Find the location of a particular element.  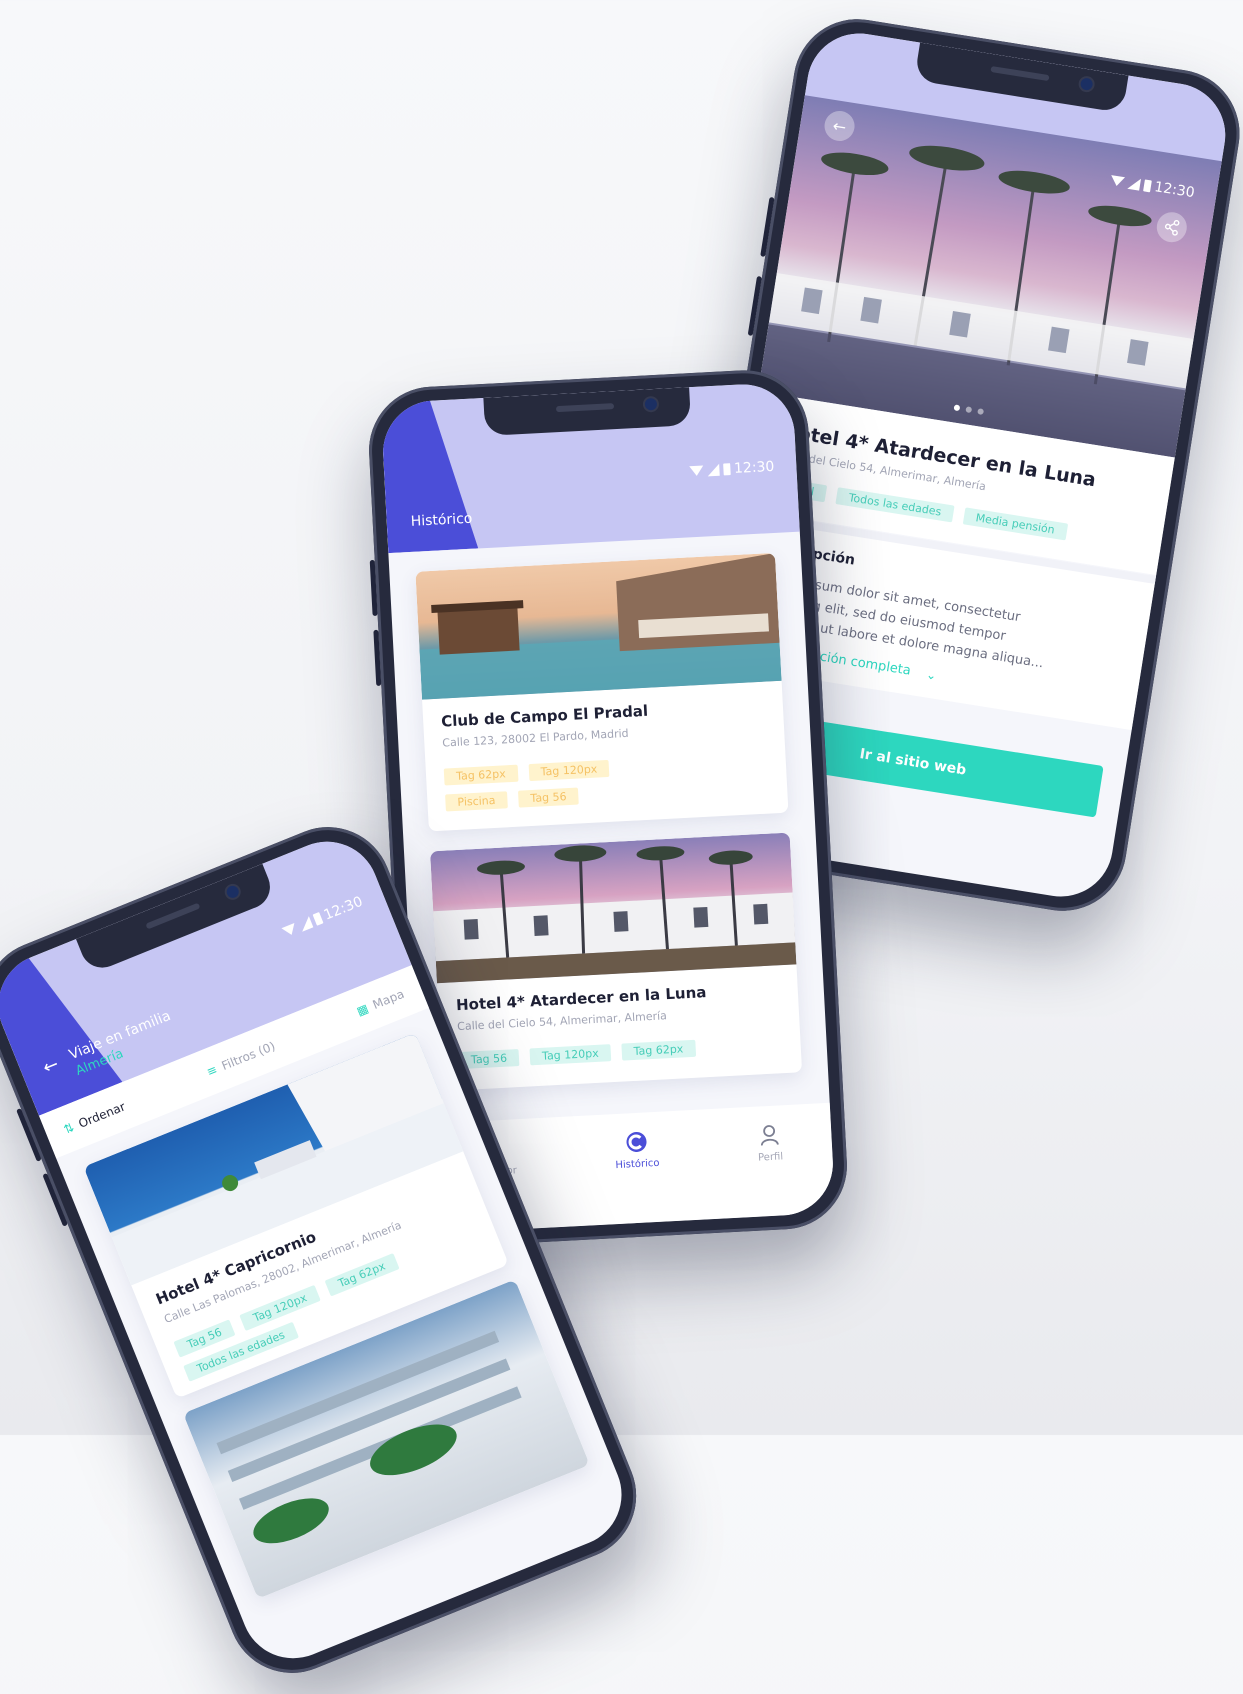

tag: Todos las edades is located at coordinates (895, 505).